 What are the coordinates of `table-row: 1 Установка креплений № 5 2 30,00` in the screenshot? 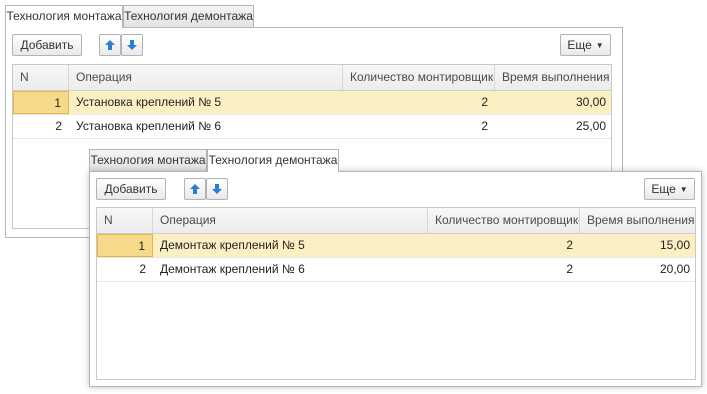 It's located at (312, 103).